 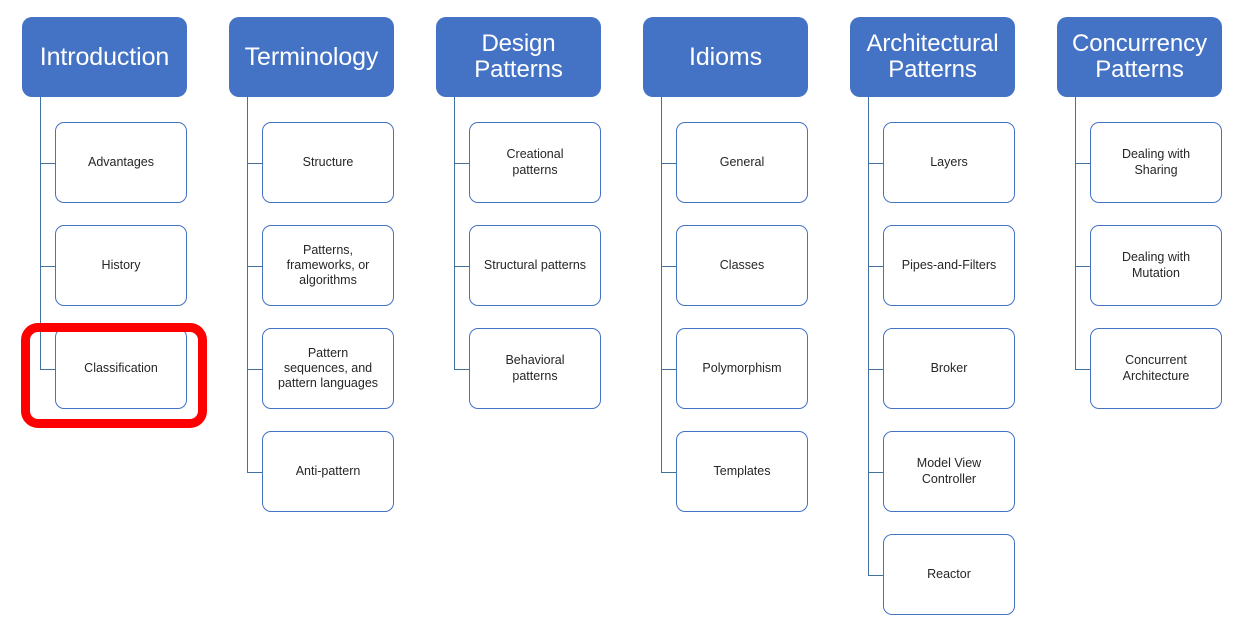 I want to click on node-box: Structure, so click(x=328, y=162).